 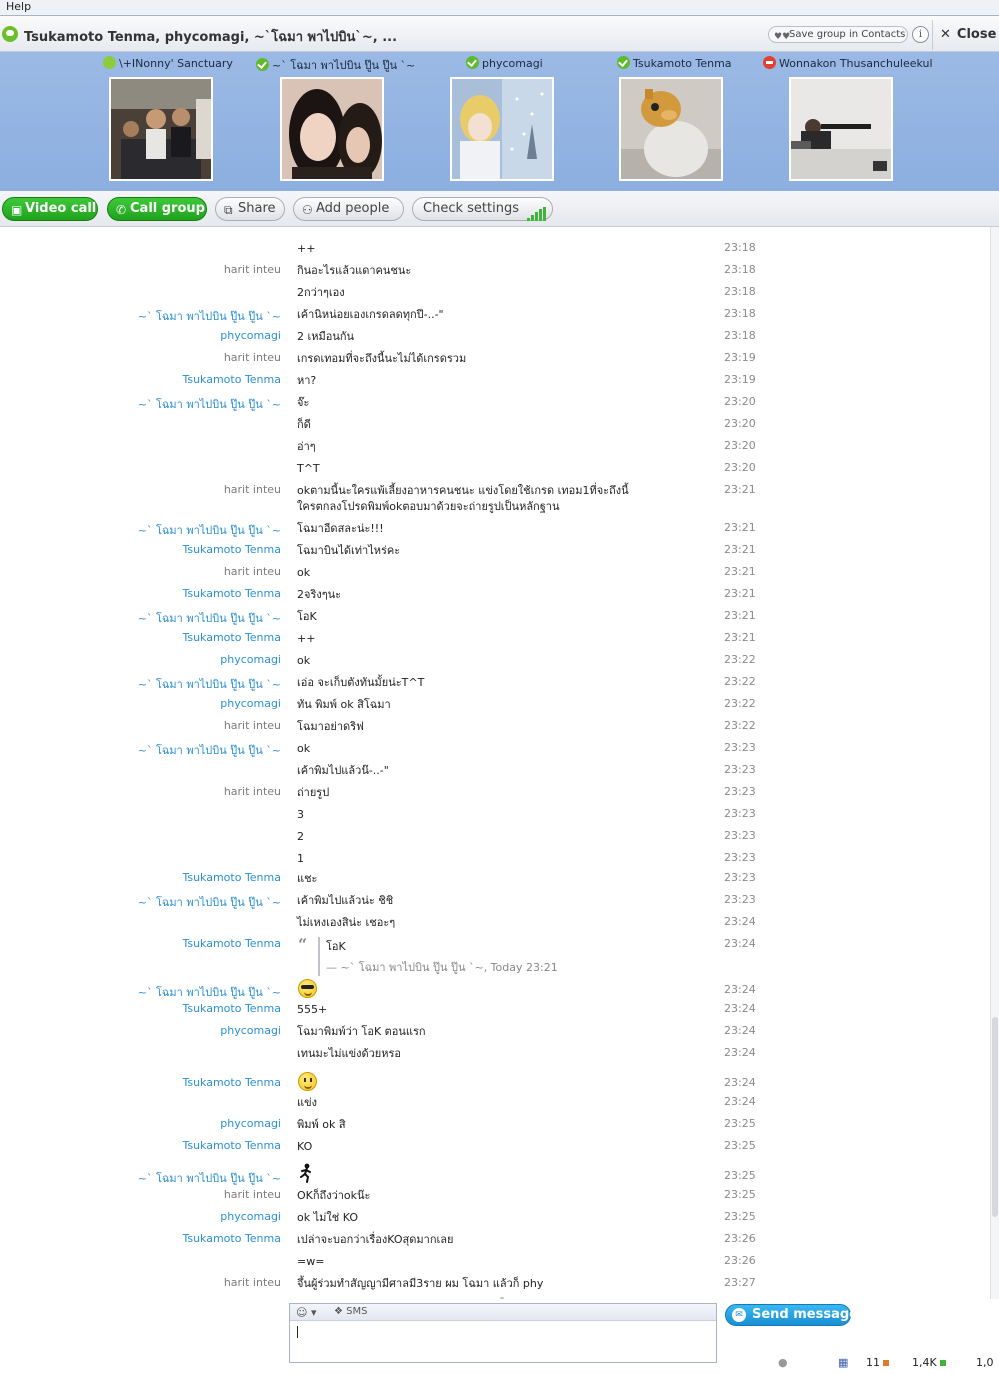 What do you see at coordinates (495, 1106) in the screenshot?
I see `chat-message: แข่ง 23:24` at bounding box center [495, 1106].